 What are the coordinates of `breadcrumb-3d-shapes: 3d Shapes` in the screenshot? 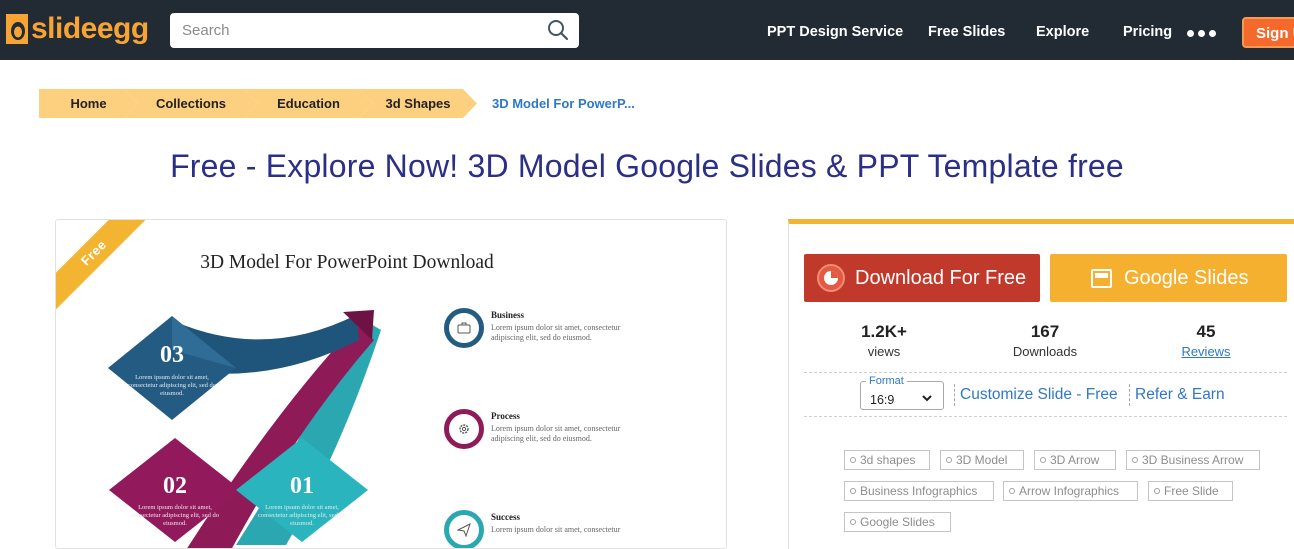 It's located at (418, 103).